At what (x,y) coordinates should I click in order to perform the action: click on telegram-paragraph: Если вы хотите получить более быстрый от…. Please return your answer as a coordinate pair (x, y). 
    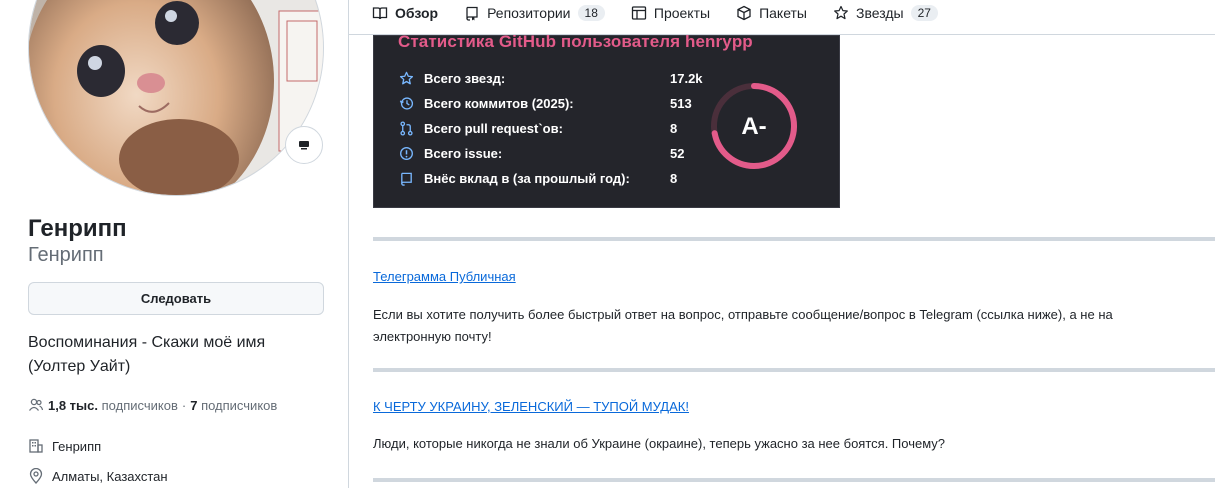
    Looking at the image, I should click on (743, 325).